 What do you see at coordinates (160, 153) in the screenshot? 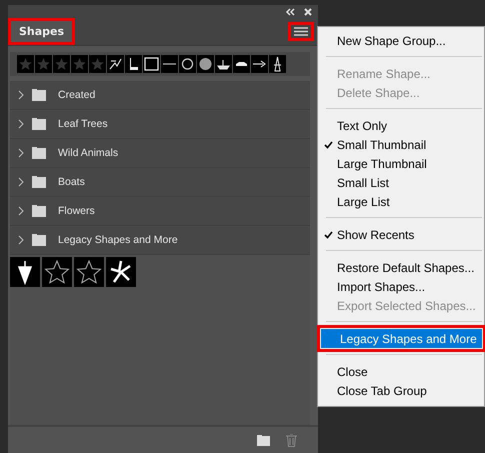
I see `shape-group-row: Wild Animals` at bounding box center [160, 153].